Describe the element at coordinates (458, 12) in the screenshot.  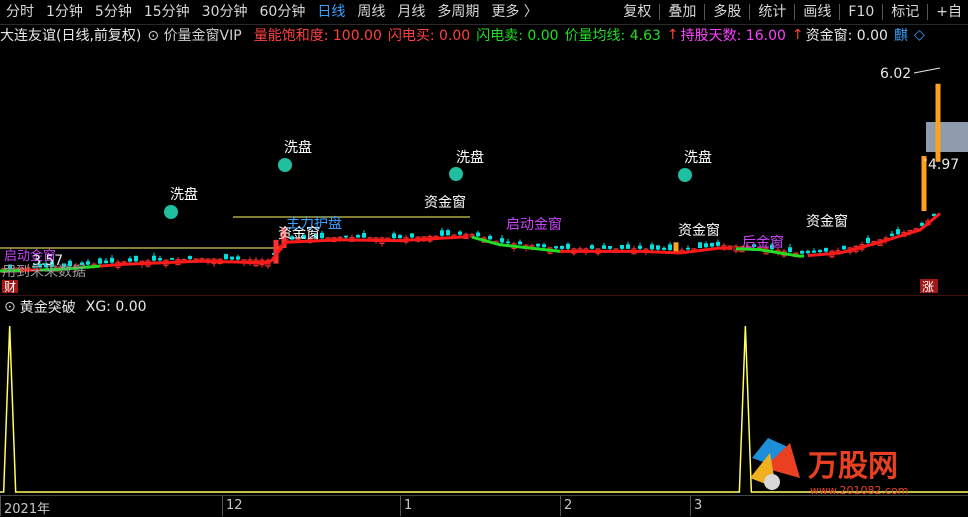
I see `period-tab-9: 多周期` at that location.